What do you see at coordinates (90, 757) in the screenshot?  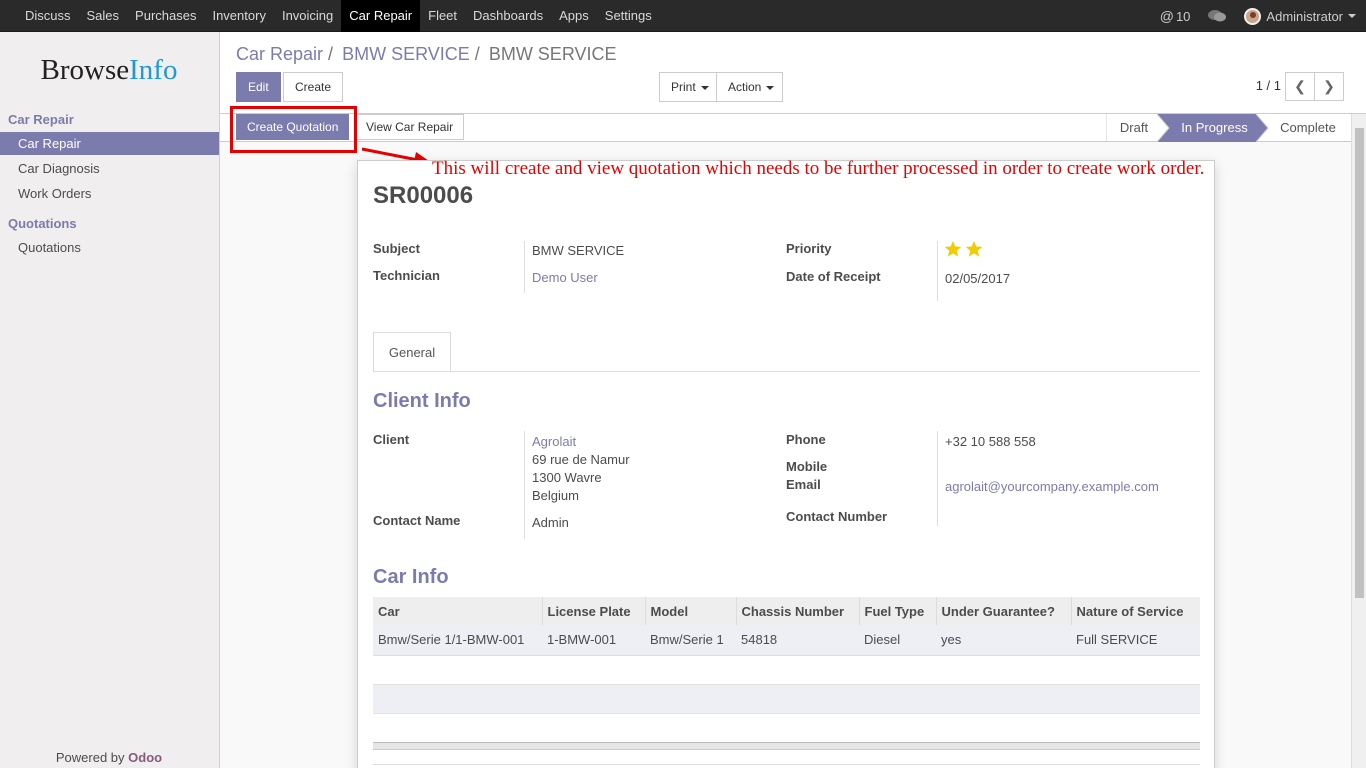 I see `powered-by-text: Powered by` at bounding box center [90, 757].